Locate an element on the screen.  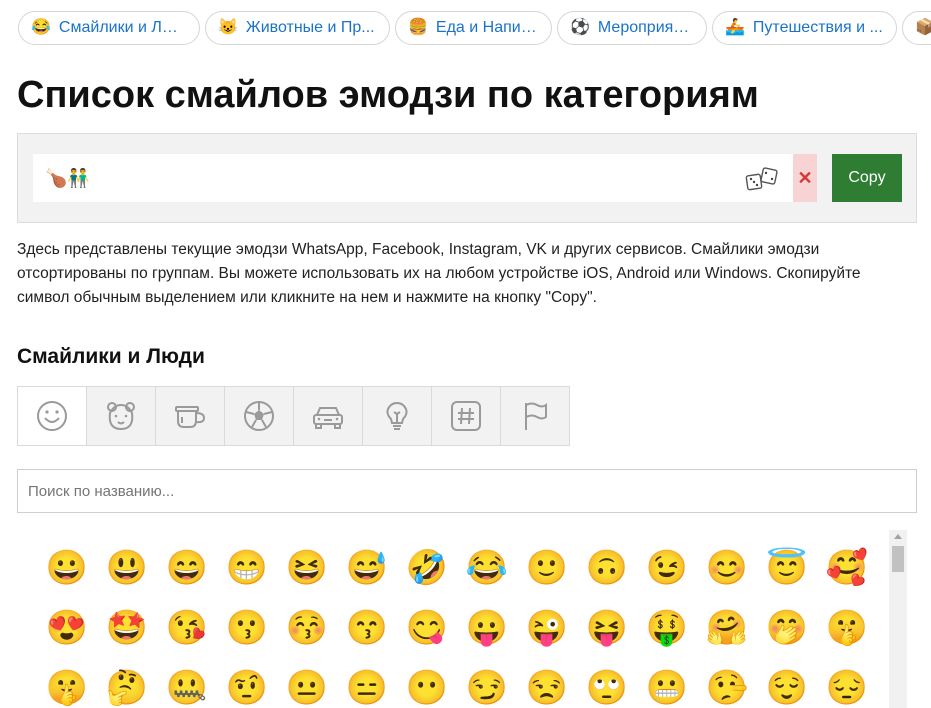
copy-button: Copy is located at coordinates (867, 178).